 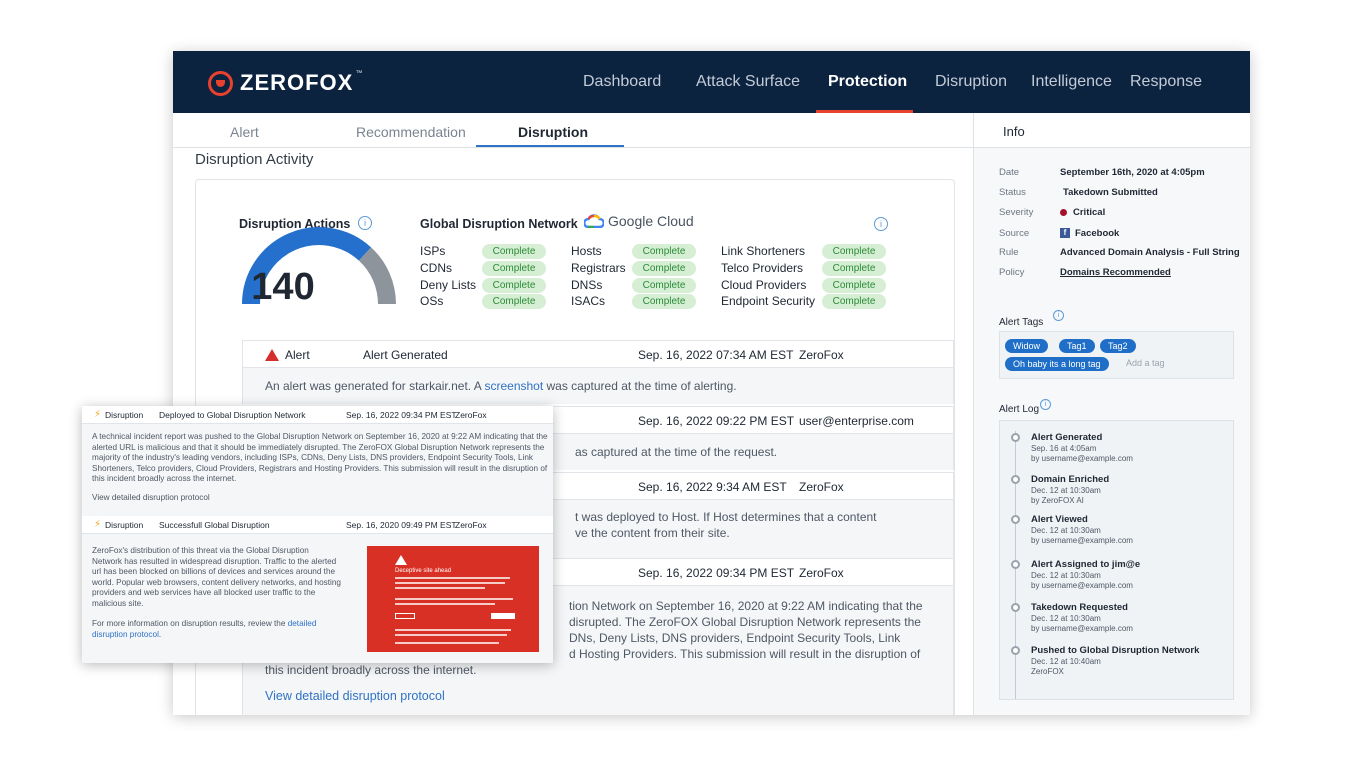 What do you see at coordinates (359, 73) in the screenshot?
I see `trademark: ™` at bounding box center [359, 73].